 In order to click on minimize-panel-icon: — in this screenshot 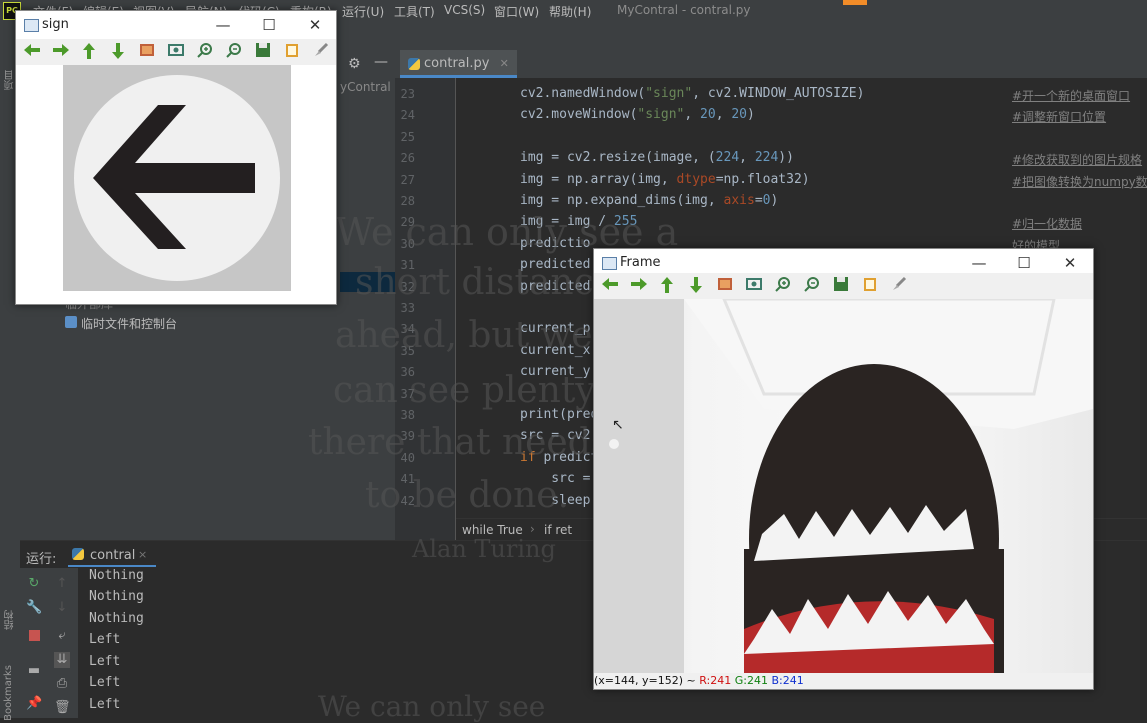, I will do `click(381, 62)`.